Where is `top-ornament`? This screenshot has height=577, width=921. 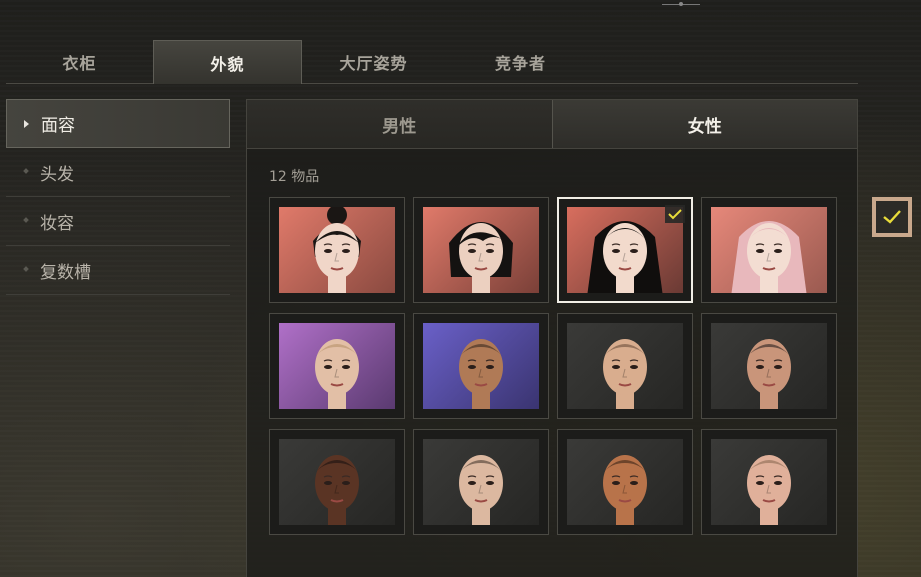
top-ornament is located at coordinates (681, 4).